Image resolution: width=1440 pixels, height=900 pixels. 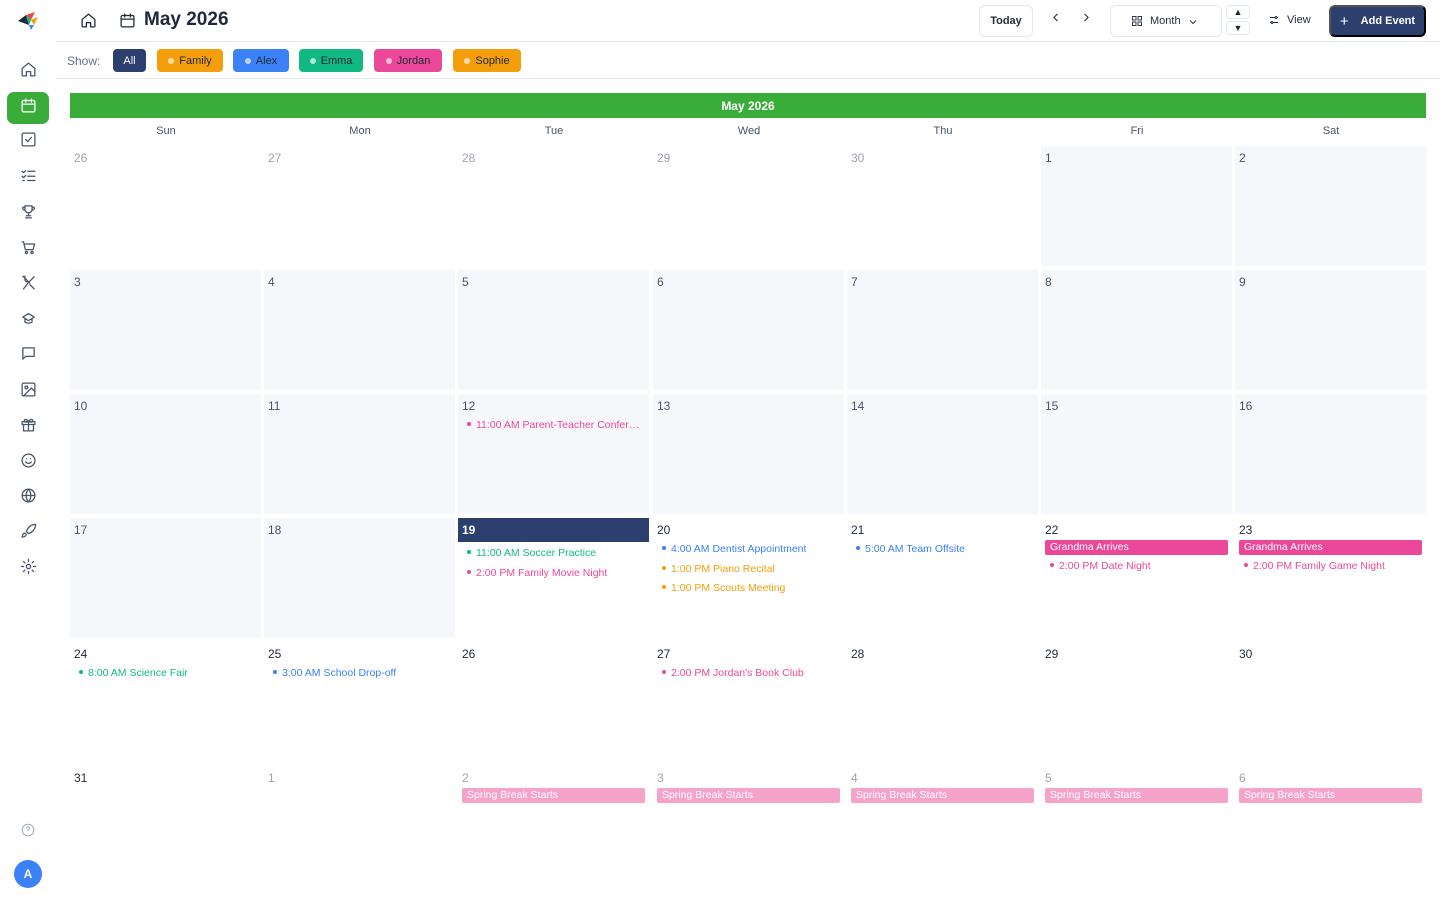 I want to click on calendar-event: 8:00 AM Science Fair, so click(x=133, y=673).